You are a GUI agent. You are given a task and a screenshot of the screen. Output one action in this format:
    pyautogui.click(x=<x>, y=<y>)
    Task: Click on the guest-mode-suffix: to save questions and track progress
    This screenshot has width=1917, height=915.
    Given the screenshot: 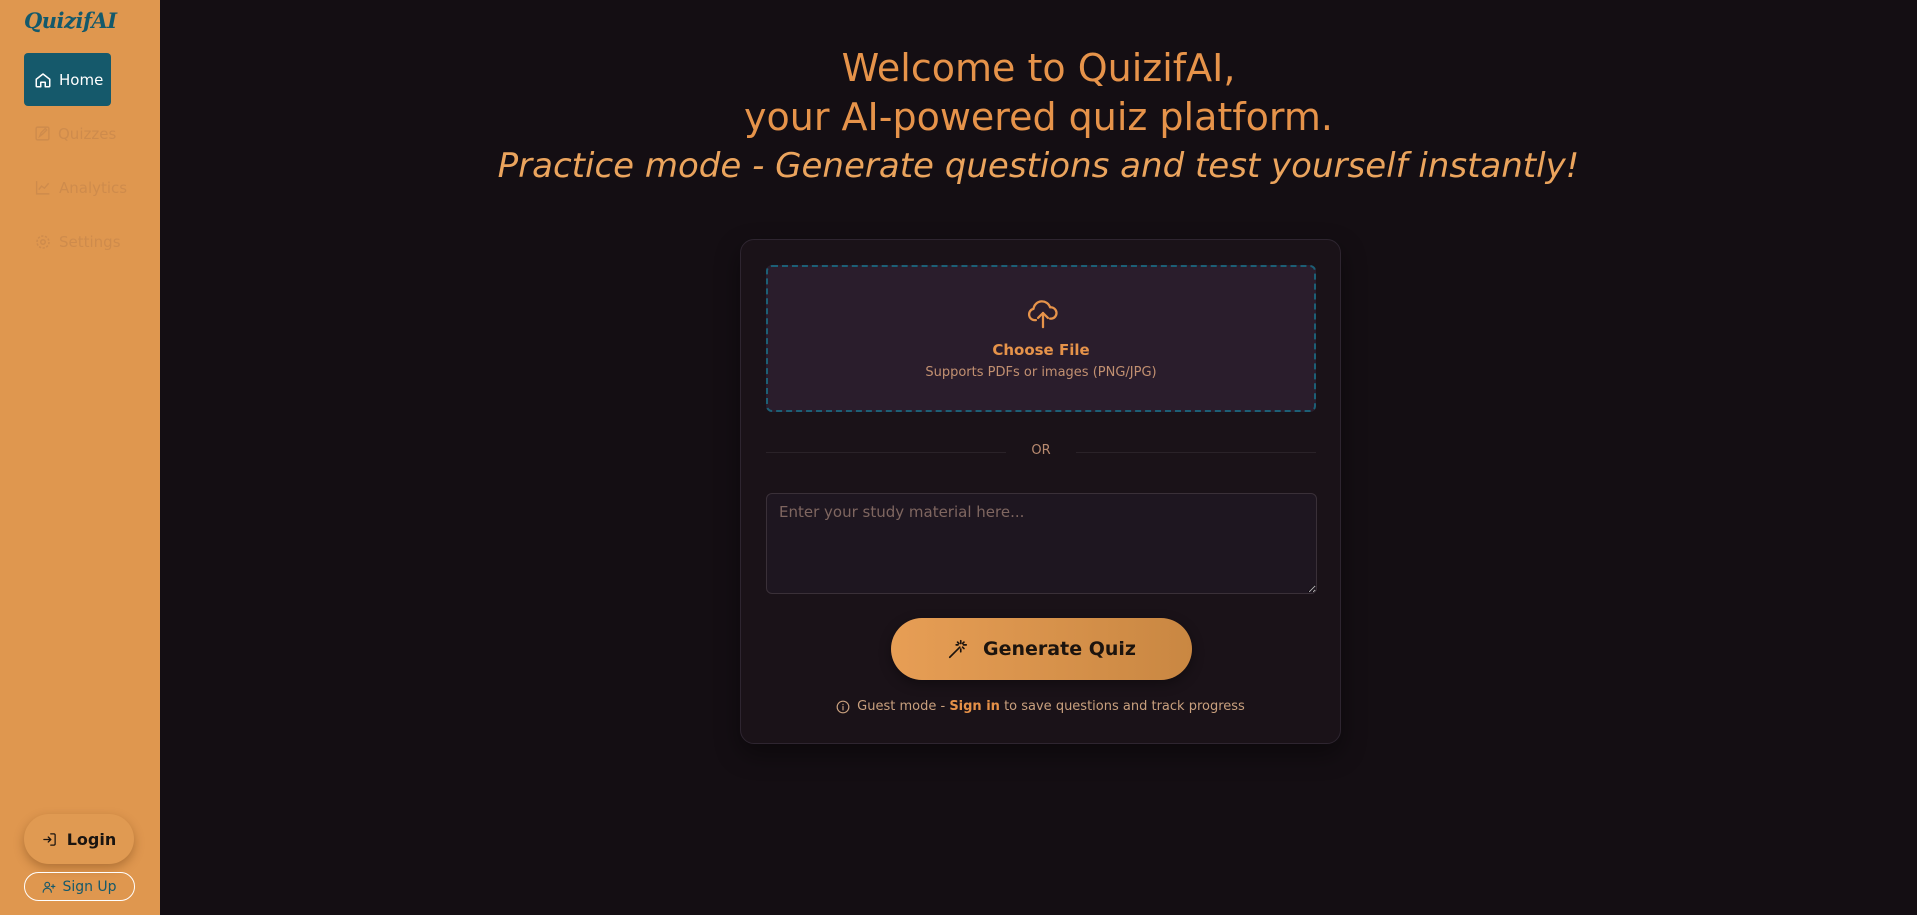 What is the action you would take?
    pyautogui.click(x=1122, y=706)
    